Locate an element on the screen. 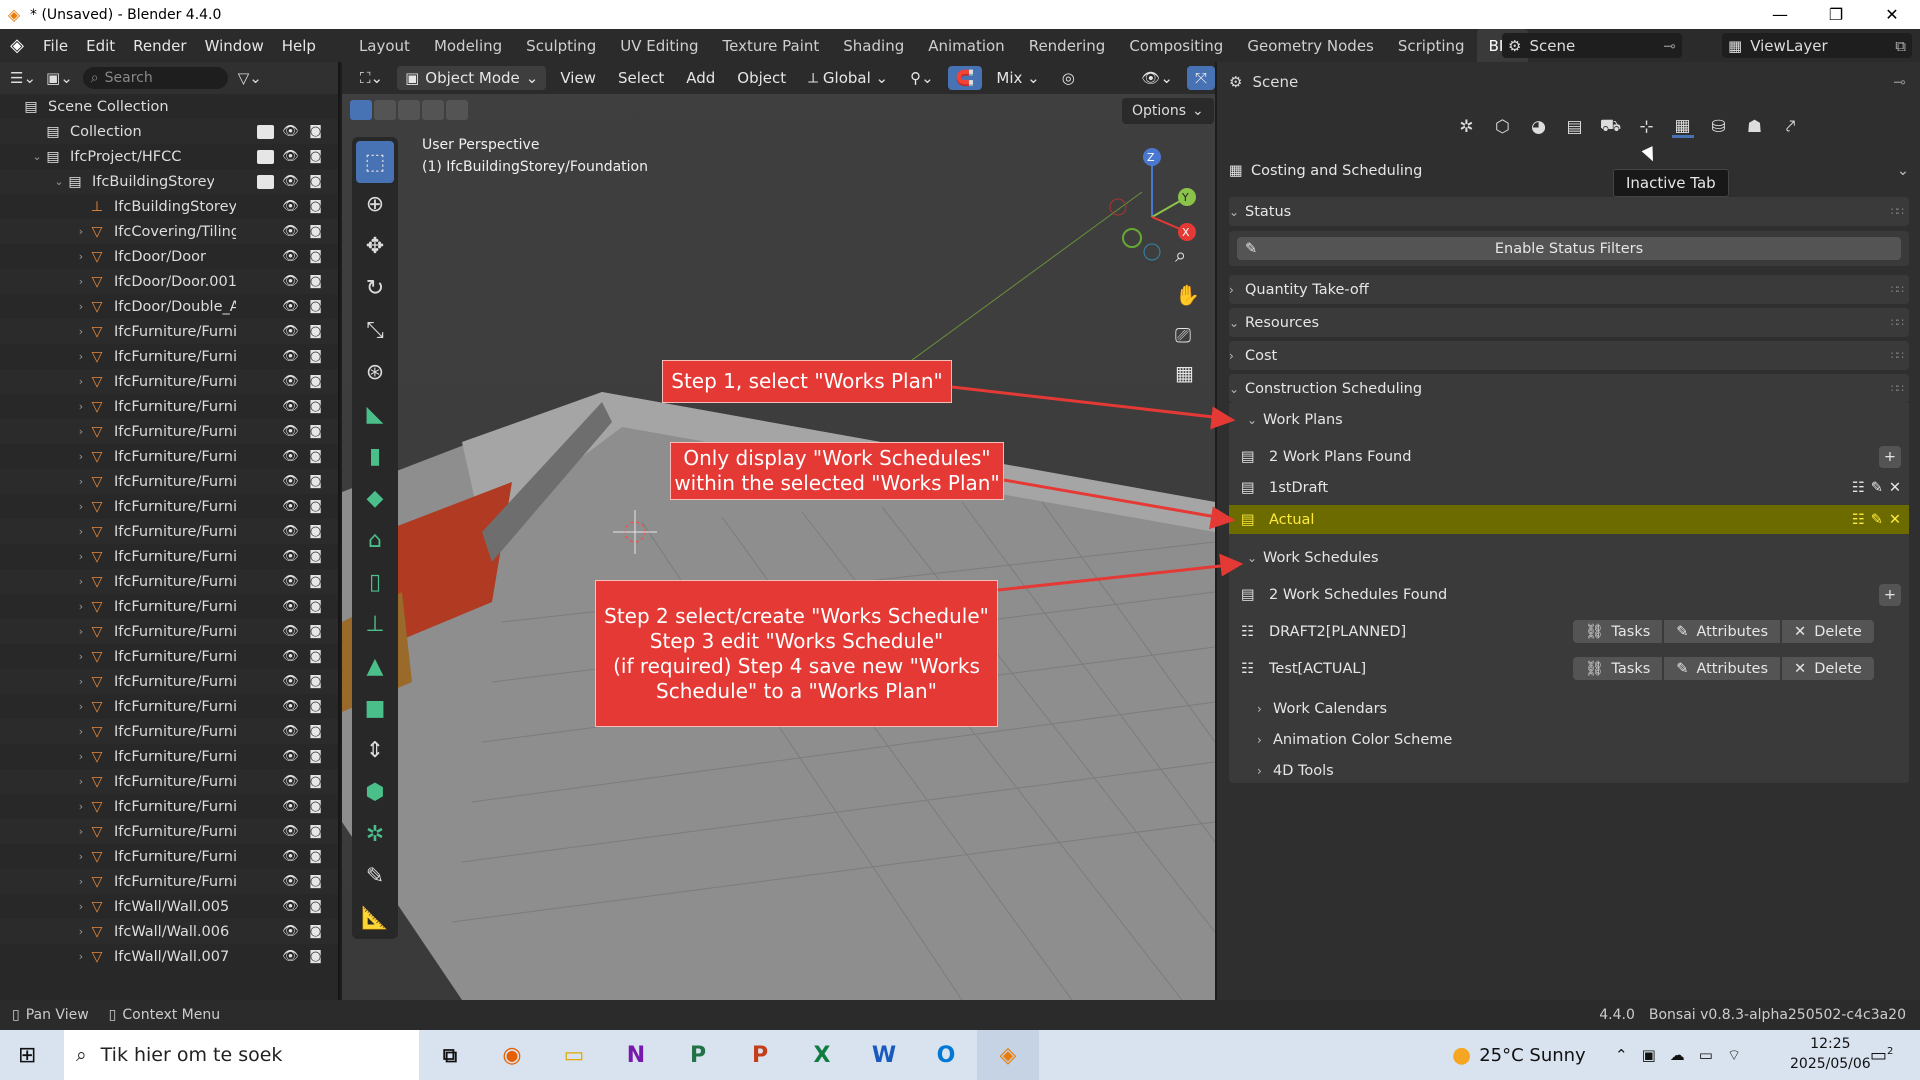 Image resolution: width=1920 pixels, height=1080 pixels. blender-menu-icon: ◈ is located at coordinates (17, 45).